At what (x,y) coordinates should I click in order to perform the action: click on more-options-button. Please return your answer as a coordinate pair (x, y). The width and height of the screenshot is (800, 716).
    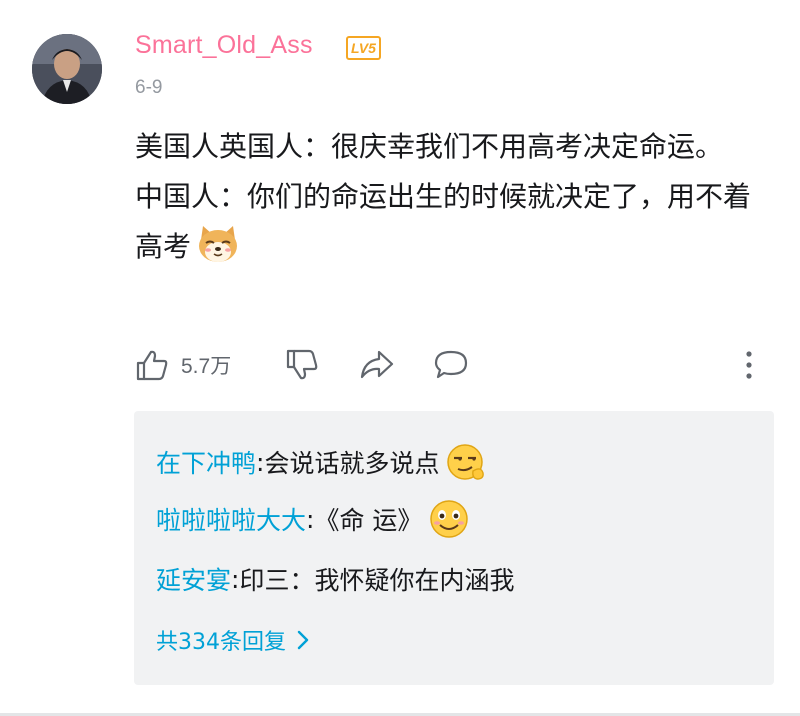
    Looking at the image, I should click on (749, 365).